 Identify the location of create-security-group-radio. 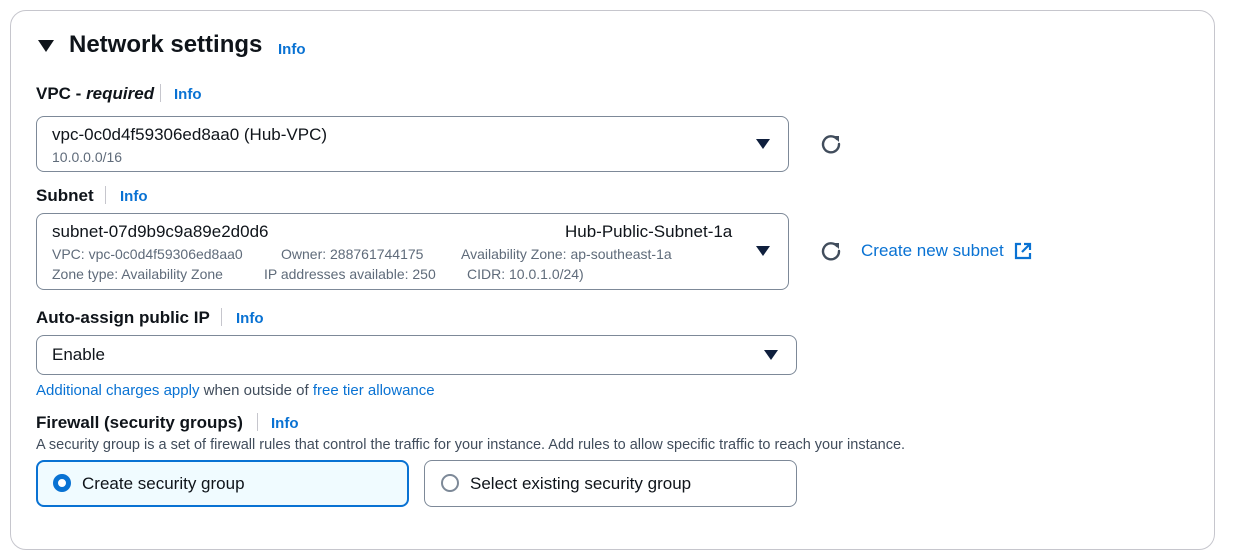
(62, 483).